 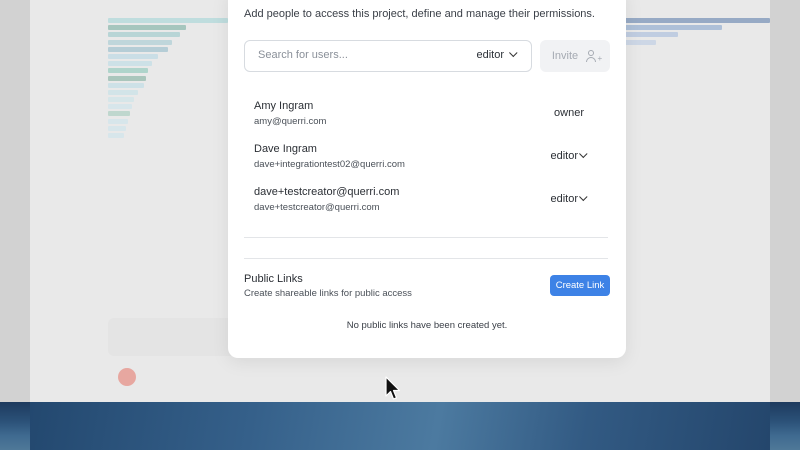 I want to click on window-edge-left, so click(x=15, y=201).